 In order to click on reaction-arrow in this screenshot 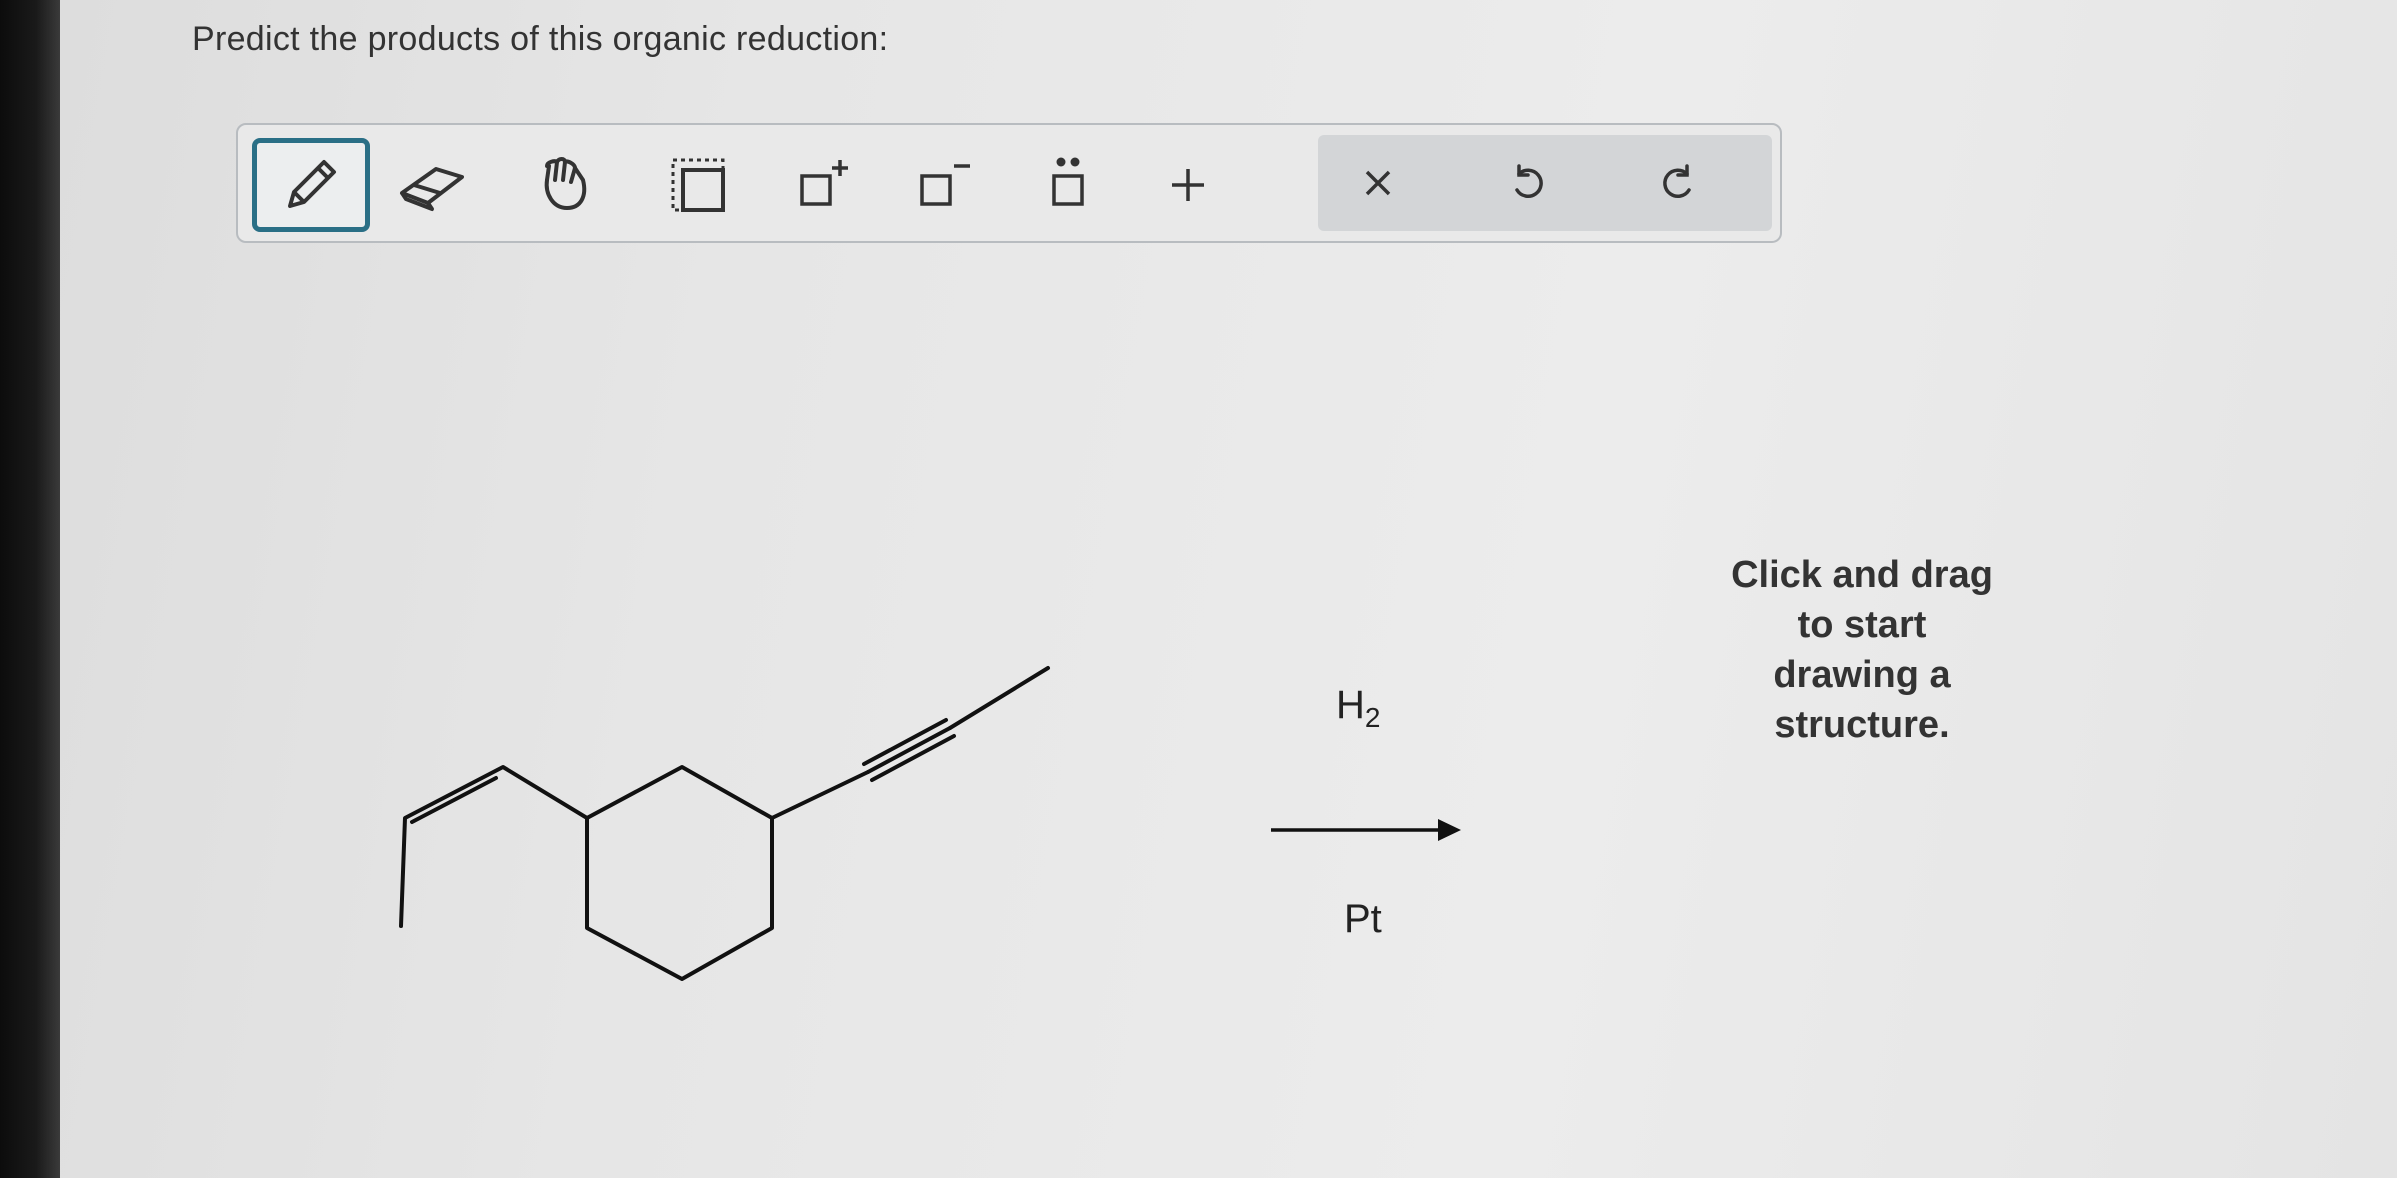, I will do `click(1366, 830)`.